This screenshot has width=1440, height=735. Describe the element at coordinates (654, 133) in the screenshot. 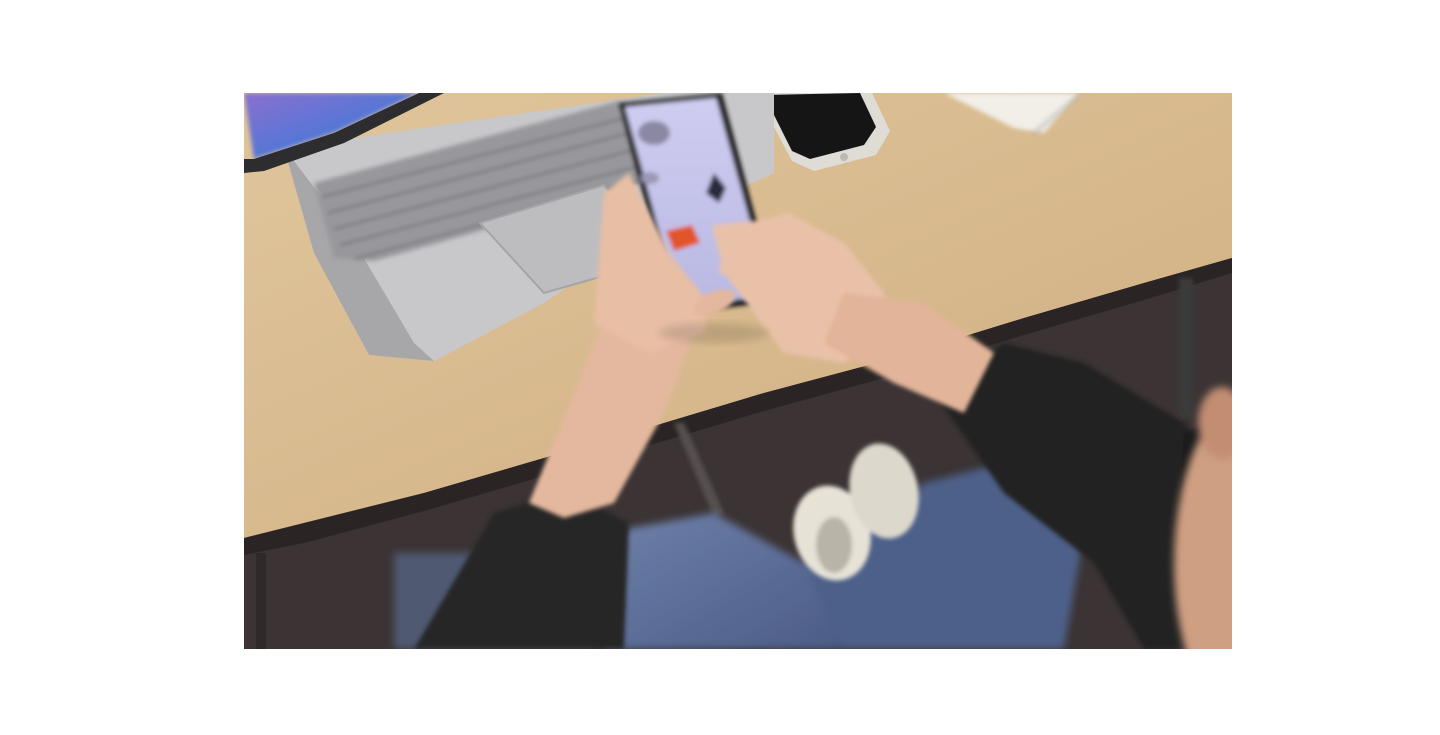

I see `grey-block` at that location.